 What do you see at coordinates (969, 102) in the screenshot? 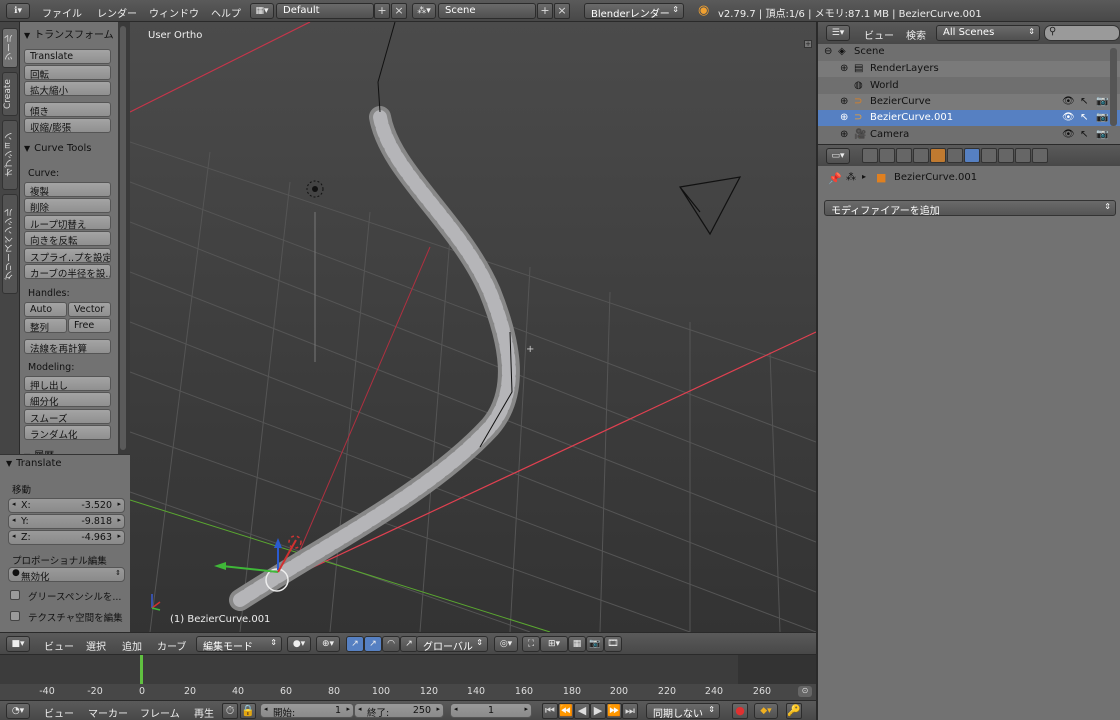
I see `outliner-row-beziercurve: ⊕ ⊃ BezierCurve 👁 ↖ 📷` at bounding box center [969, 102].